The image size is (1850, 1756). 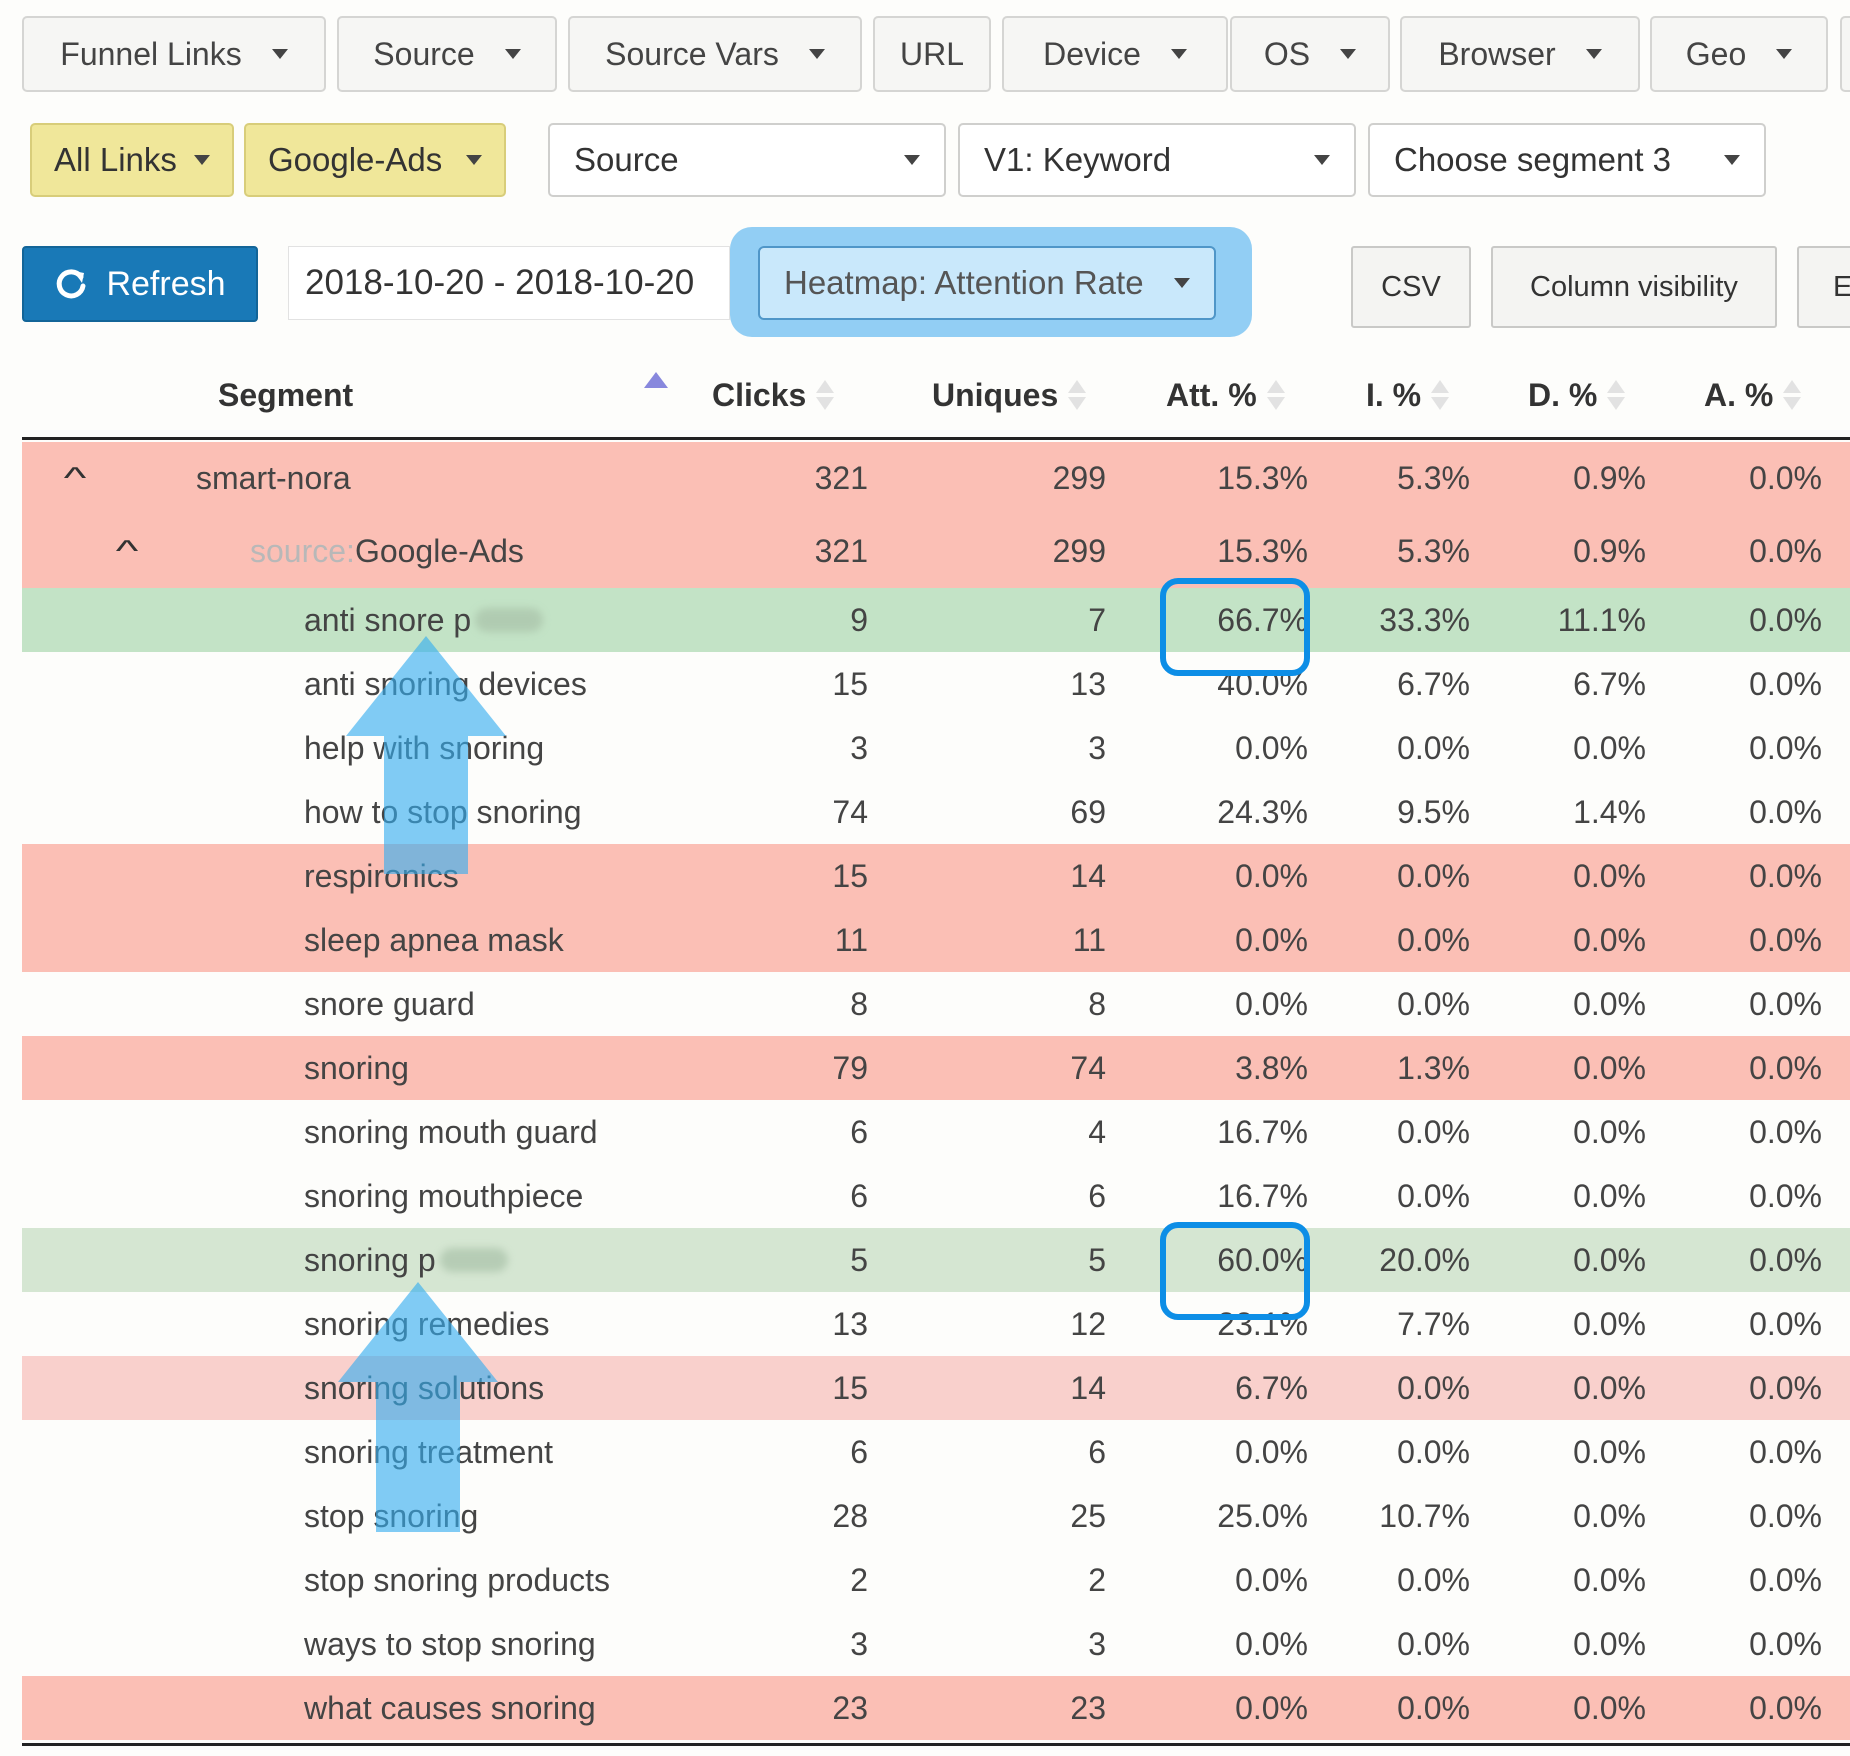 I want to click on i-cell: 20.0%, so click(x=1424, y=1259).